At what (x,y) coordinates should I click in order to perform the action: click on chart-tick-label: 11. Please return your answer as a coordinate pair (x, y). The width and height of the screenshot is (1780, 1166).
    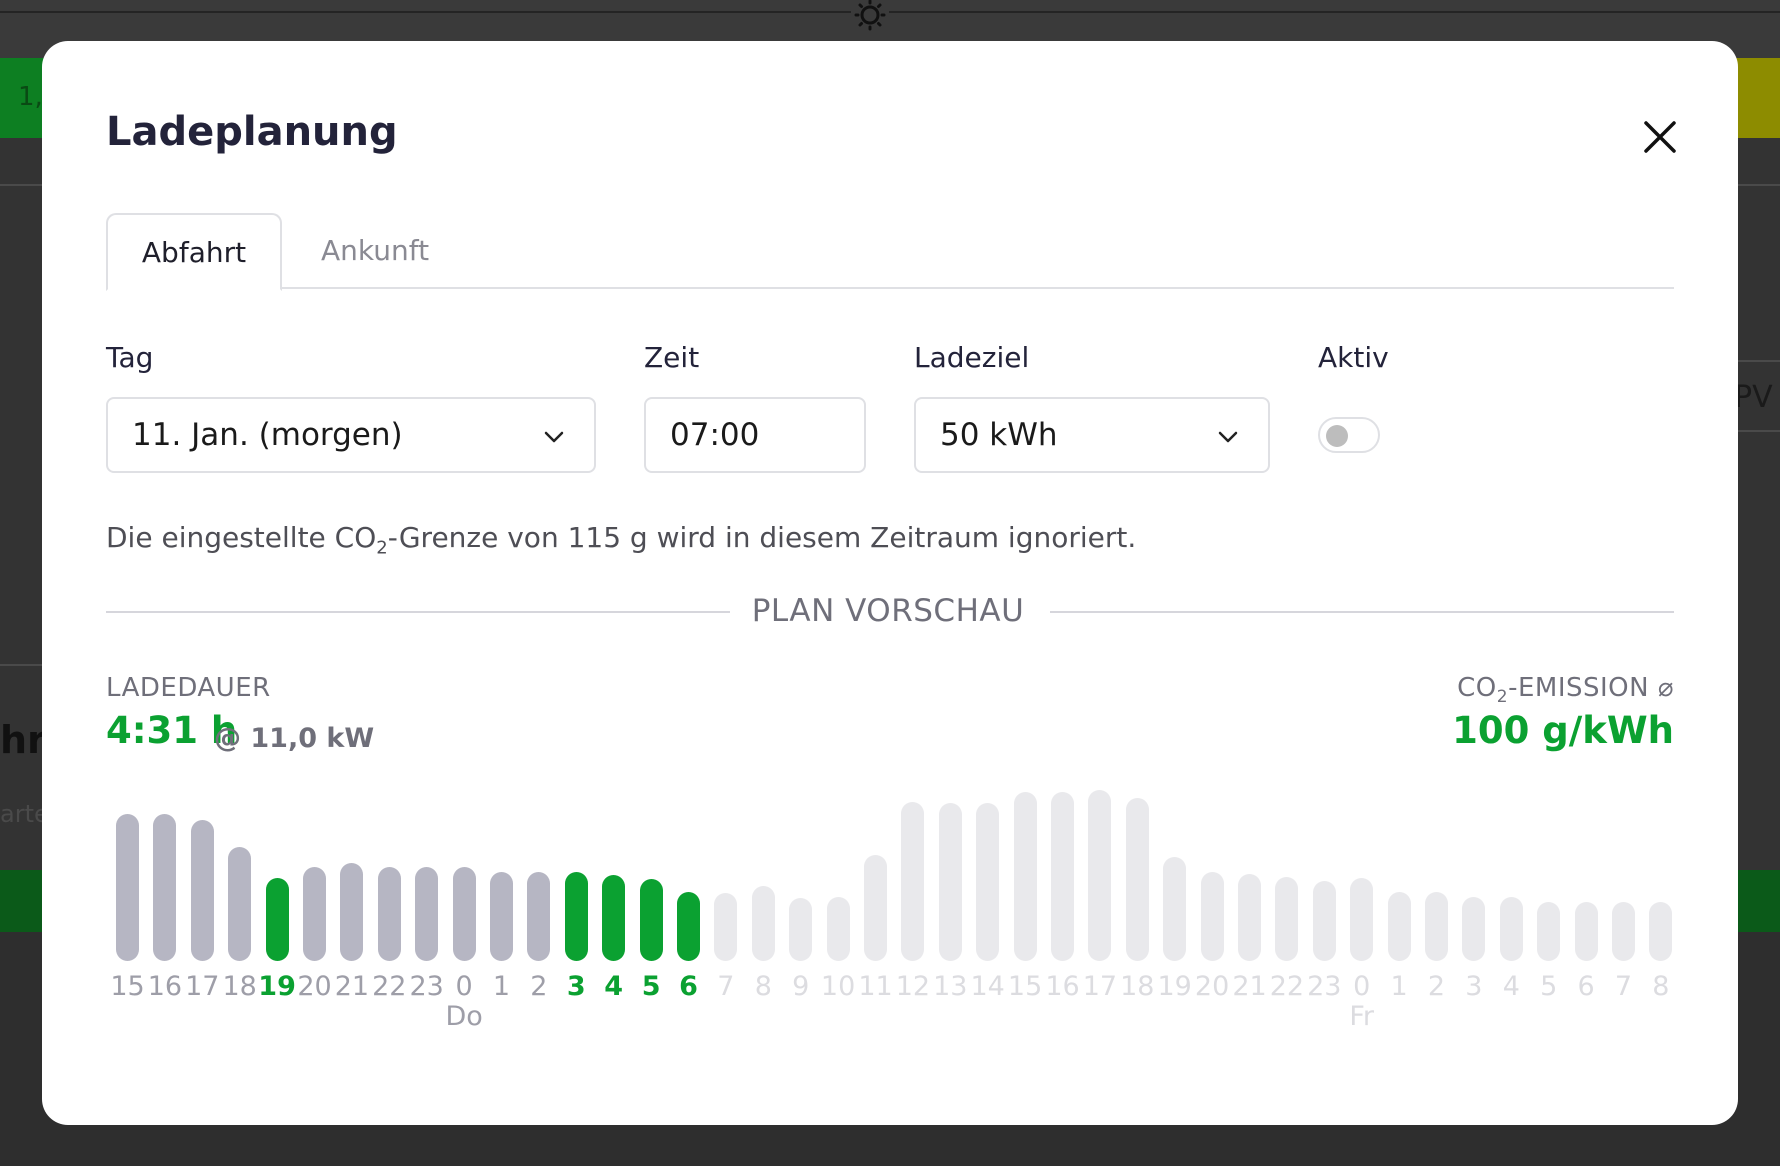
    Looking at the image, I should click on (875, 986).